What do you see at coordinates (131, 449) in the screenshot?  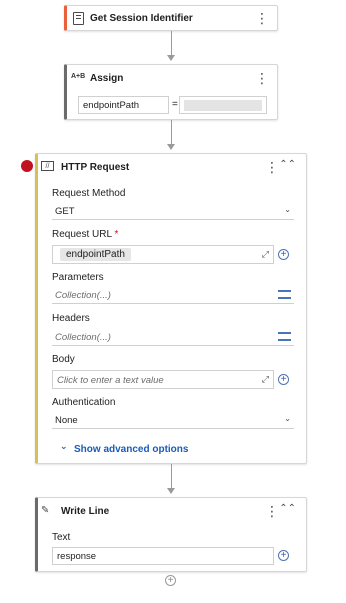 I see `show-advanced-options-link: Show advanced options` at bounding box center [131, 449].